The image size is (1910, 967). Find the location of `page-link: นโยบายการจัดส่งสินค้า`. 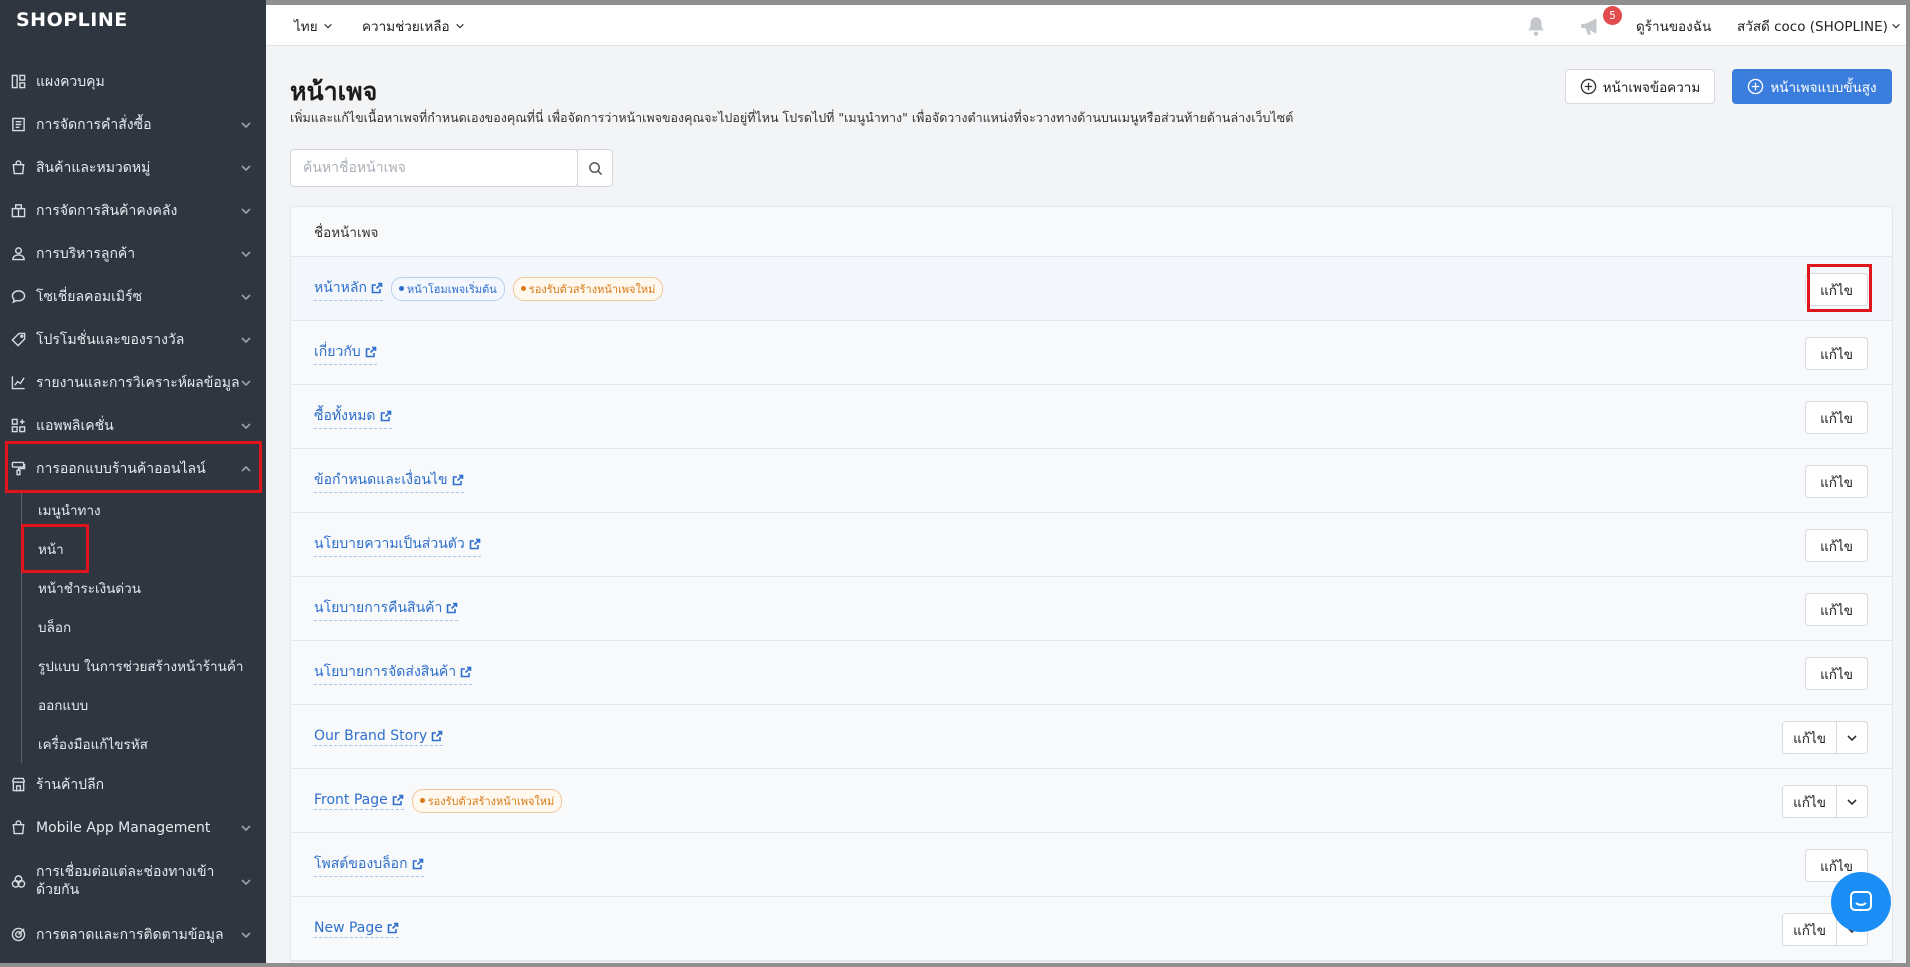

page-link: นโยบายการจัดส่งสินค้า is located at coordinates (393, 673).